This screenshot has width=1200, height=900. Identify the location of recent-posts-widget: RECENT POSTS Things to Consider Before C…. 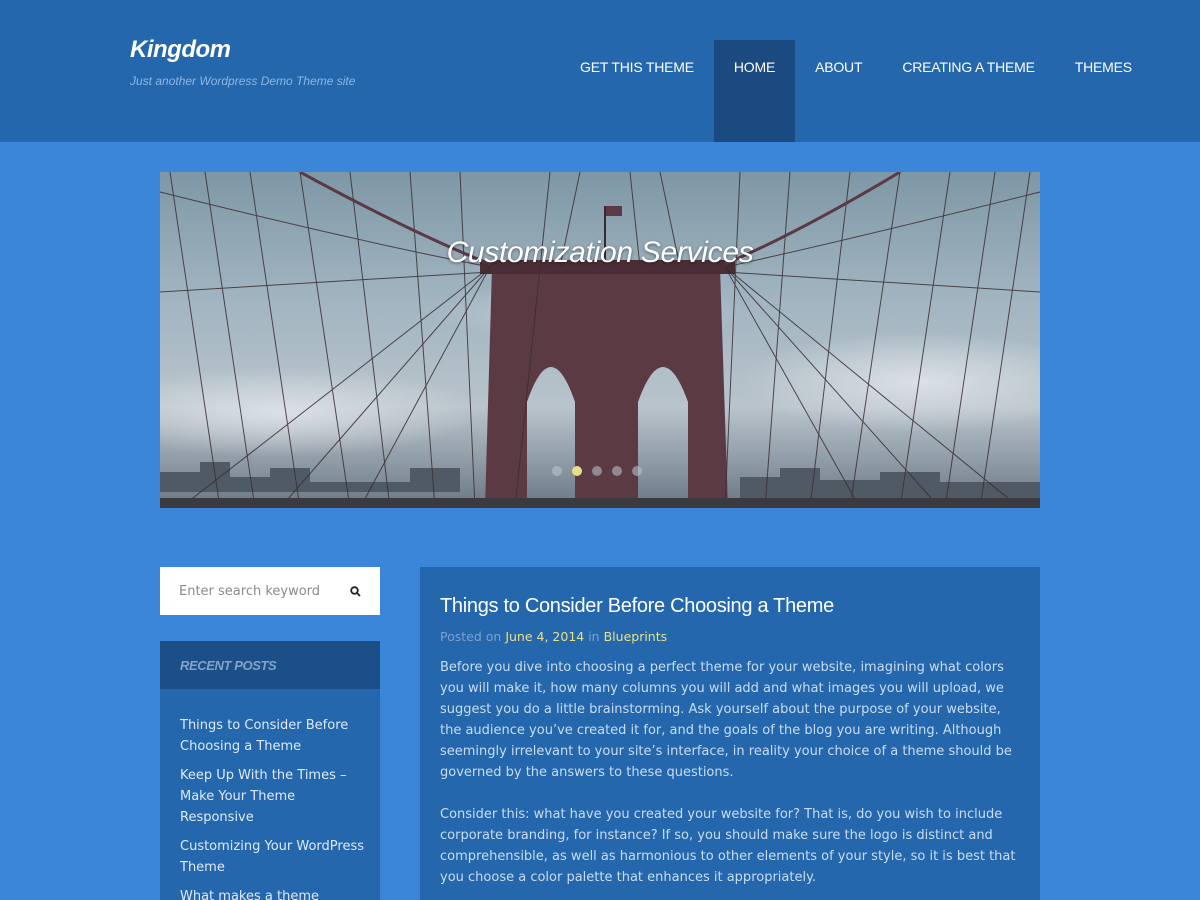
(270, 770).